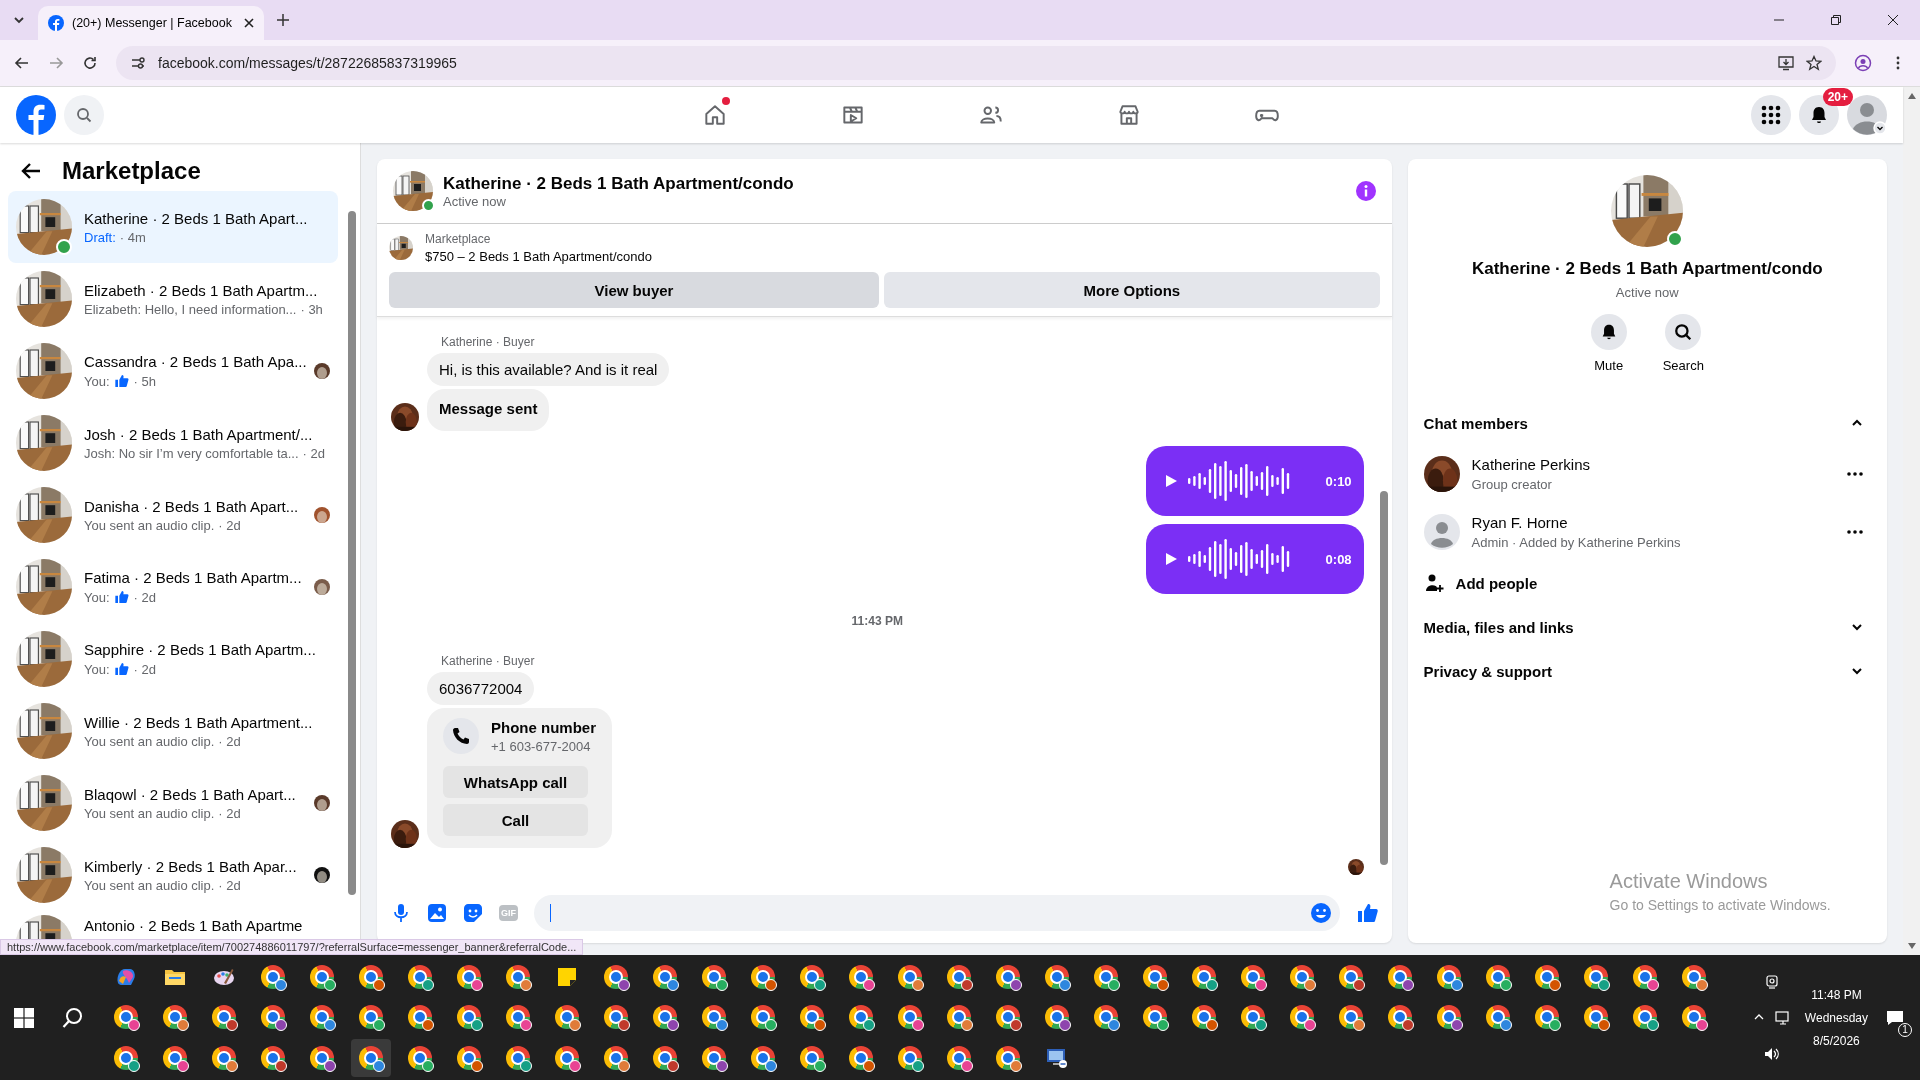 Image resolution: width=1920 pixels, height=1080 pixels. What do you see at coordinates (976, 63) in the screenshot?
I see `address-bar: facebook.com/messages/t/28722685837319965` at bounding box center [976, 63].